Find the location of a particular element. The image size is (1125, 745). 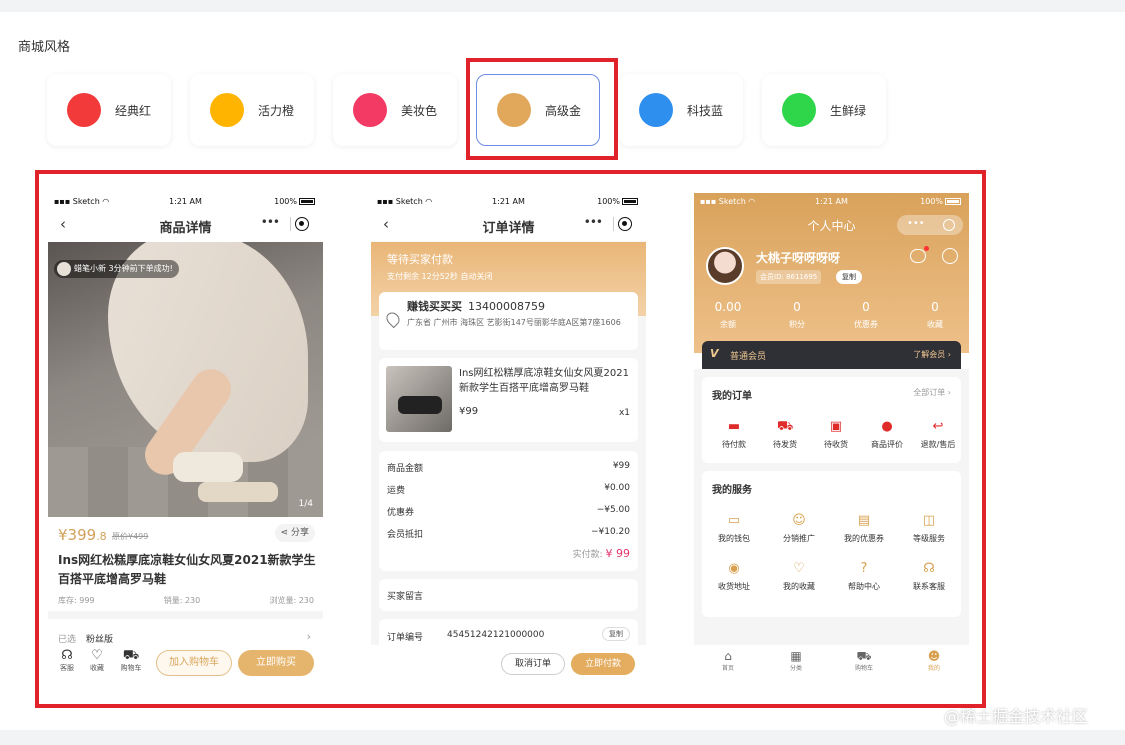

actual-payment: 实付款: ¥ 99 is located at coordinates (601, 553).